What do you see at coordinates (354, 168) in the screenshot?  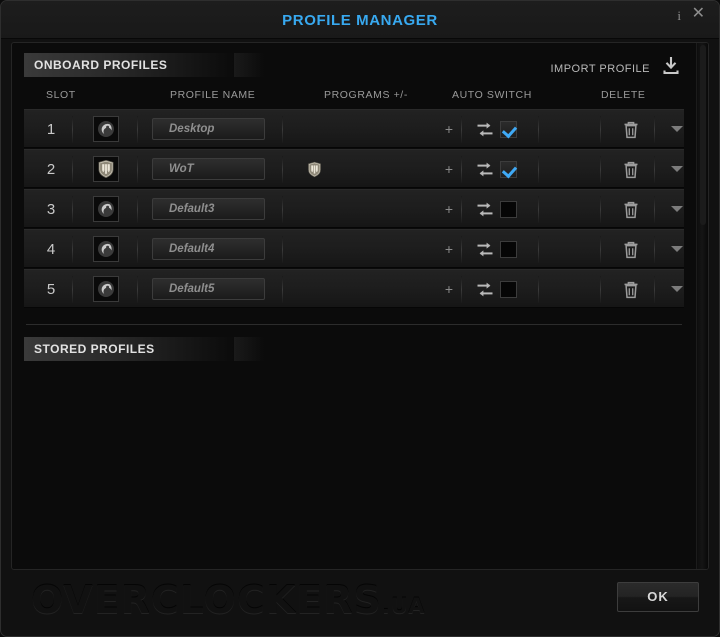 I see `table-row: 2 WoT +` at bounding box center [354, 168].